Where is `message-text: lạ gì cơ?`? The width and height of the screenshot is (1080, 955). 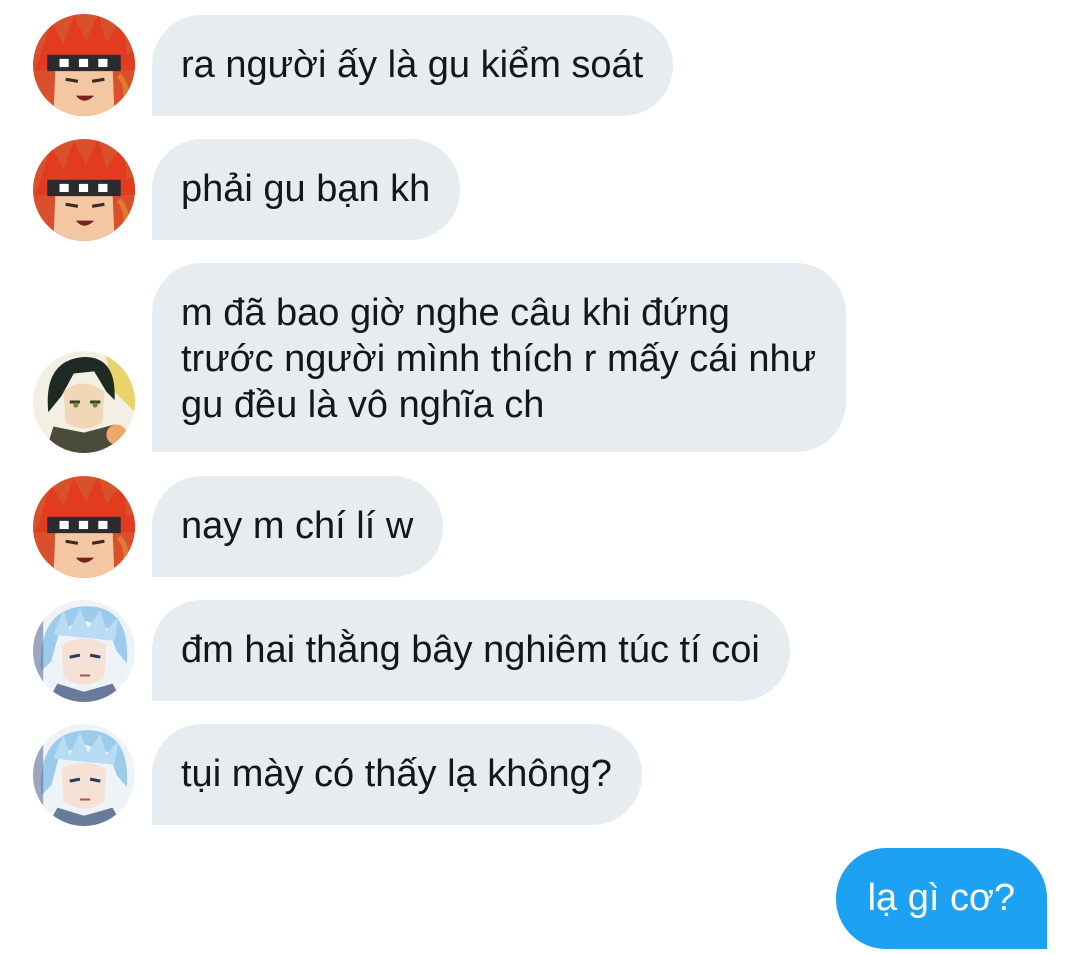 message-text: lạ gì cơ? is located at coordinates (941, 898).